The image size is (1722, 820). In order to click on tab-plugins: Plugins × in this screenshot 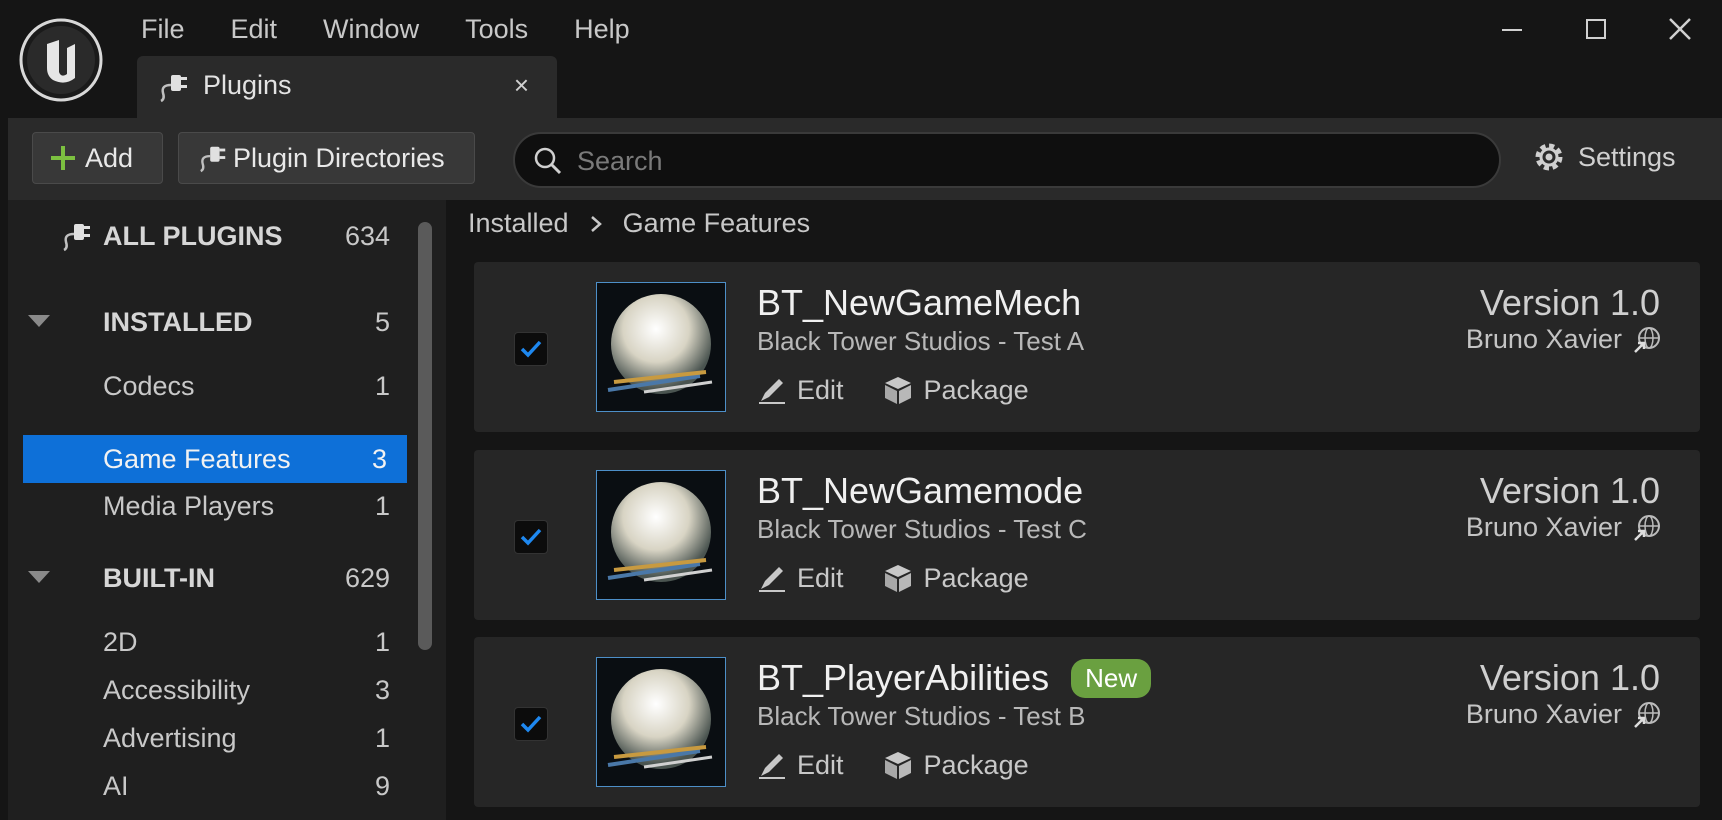, I will do `click(347, 87)`.